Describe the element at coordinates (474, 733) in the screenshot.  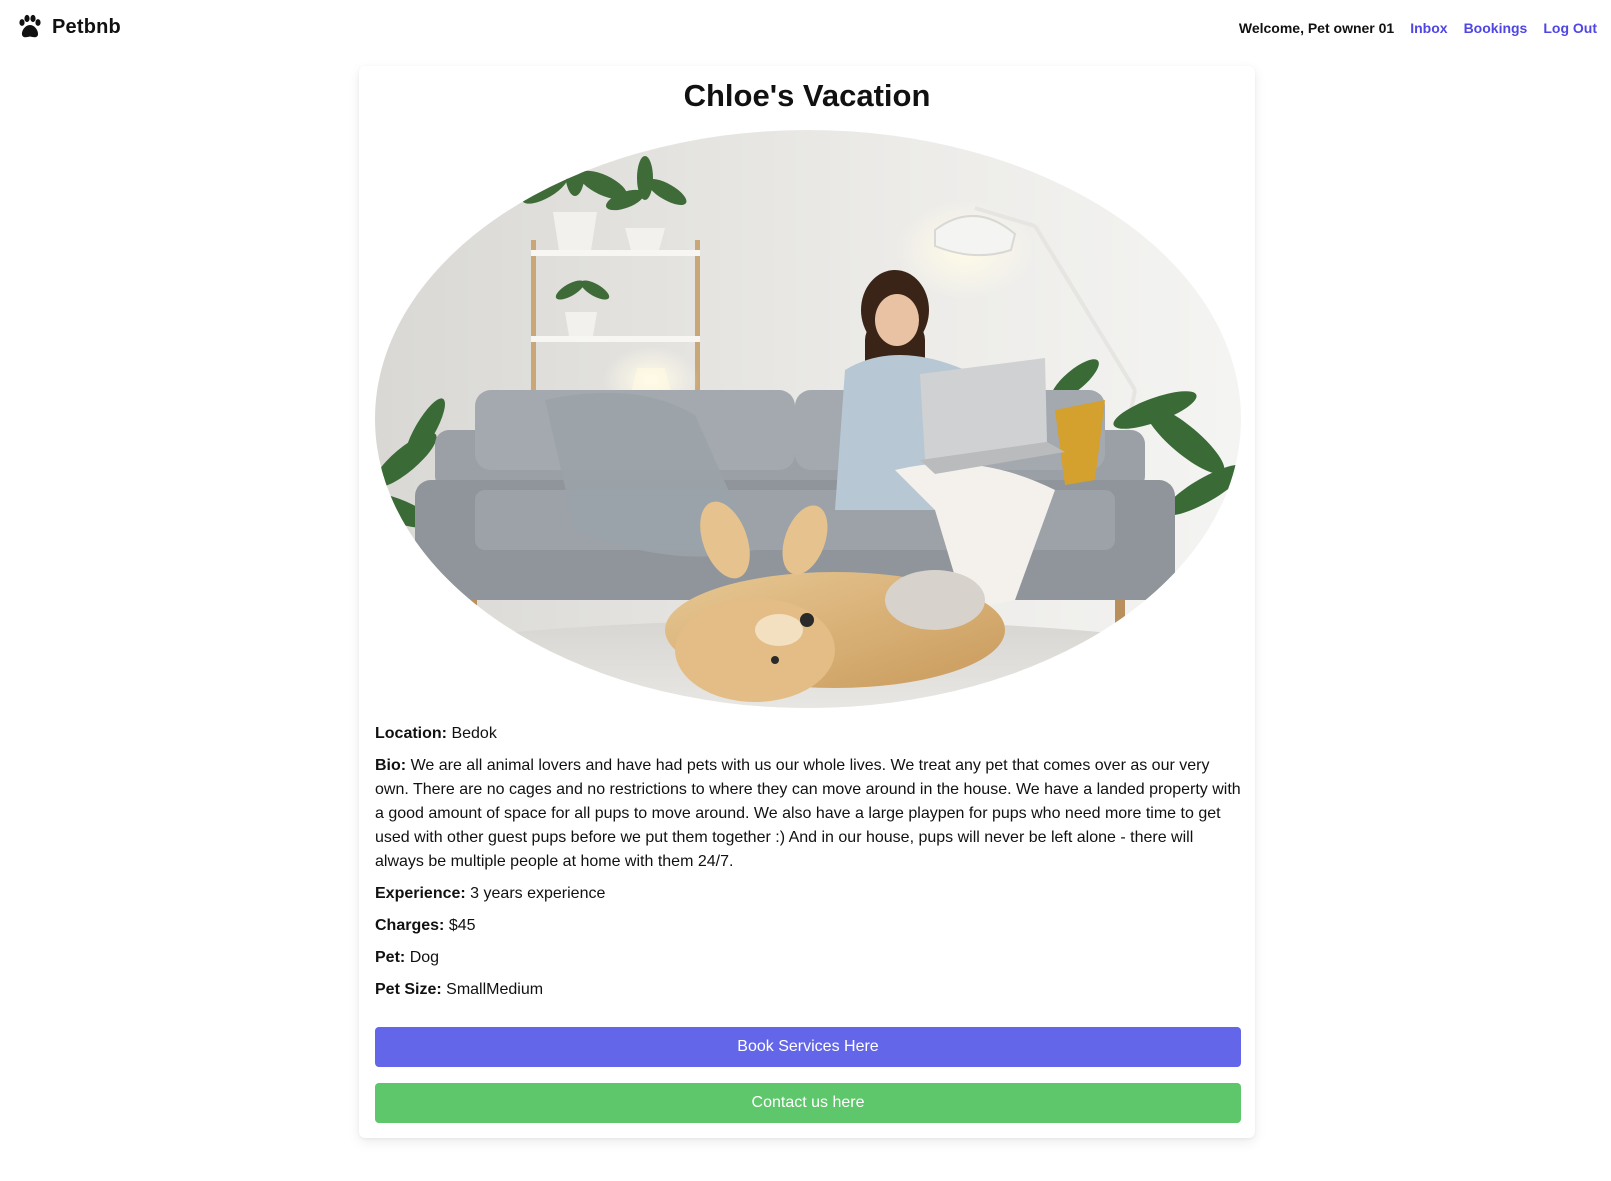
I see `location-value: Bedok` at that location.